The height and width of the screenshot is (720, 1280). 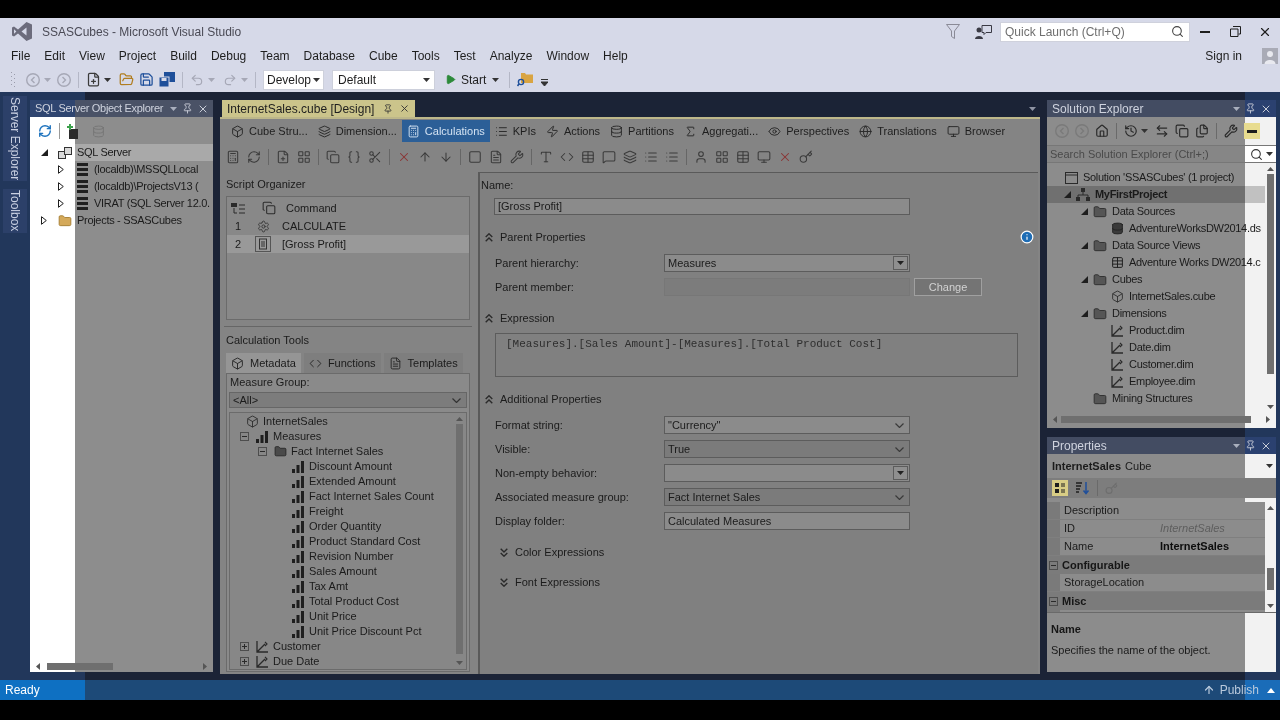 What do you see at coordinates (93, 79) in the screenshot?
I see `new-project-icon` at bounding box center [93, 79].